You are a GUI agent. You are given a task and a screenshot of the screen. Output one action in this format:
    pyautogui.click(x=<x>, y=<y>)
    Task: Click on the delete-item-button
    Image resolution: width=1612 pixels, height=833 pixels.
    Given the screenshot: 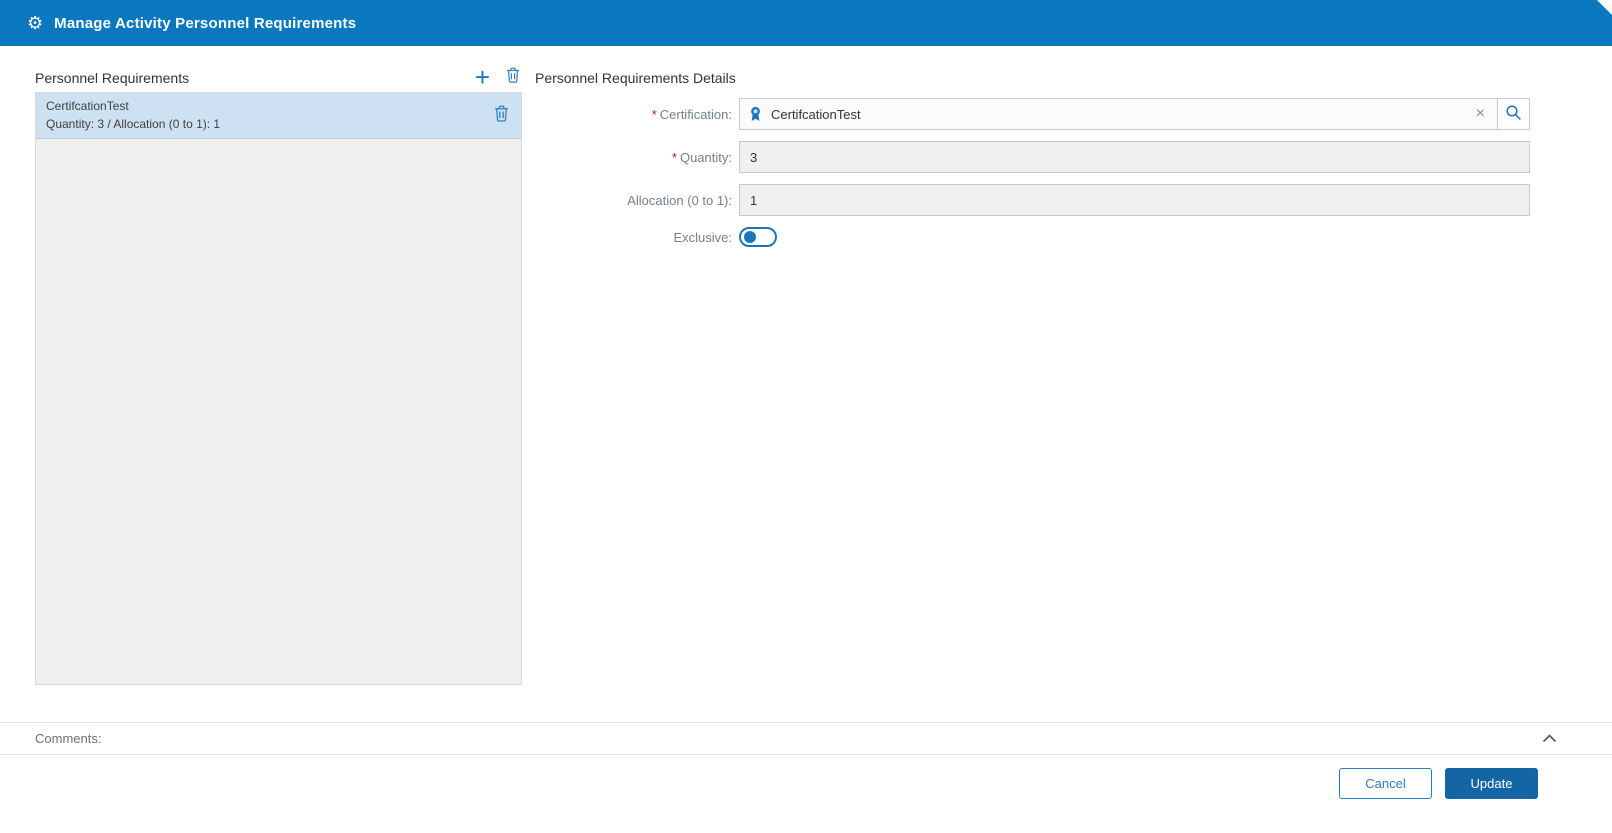 What is the action you would take?
    pyautogui.click(x=501, y=115)
    